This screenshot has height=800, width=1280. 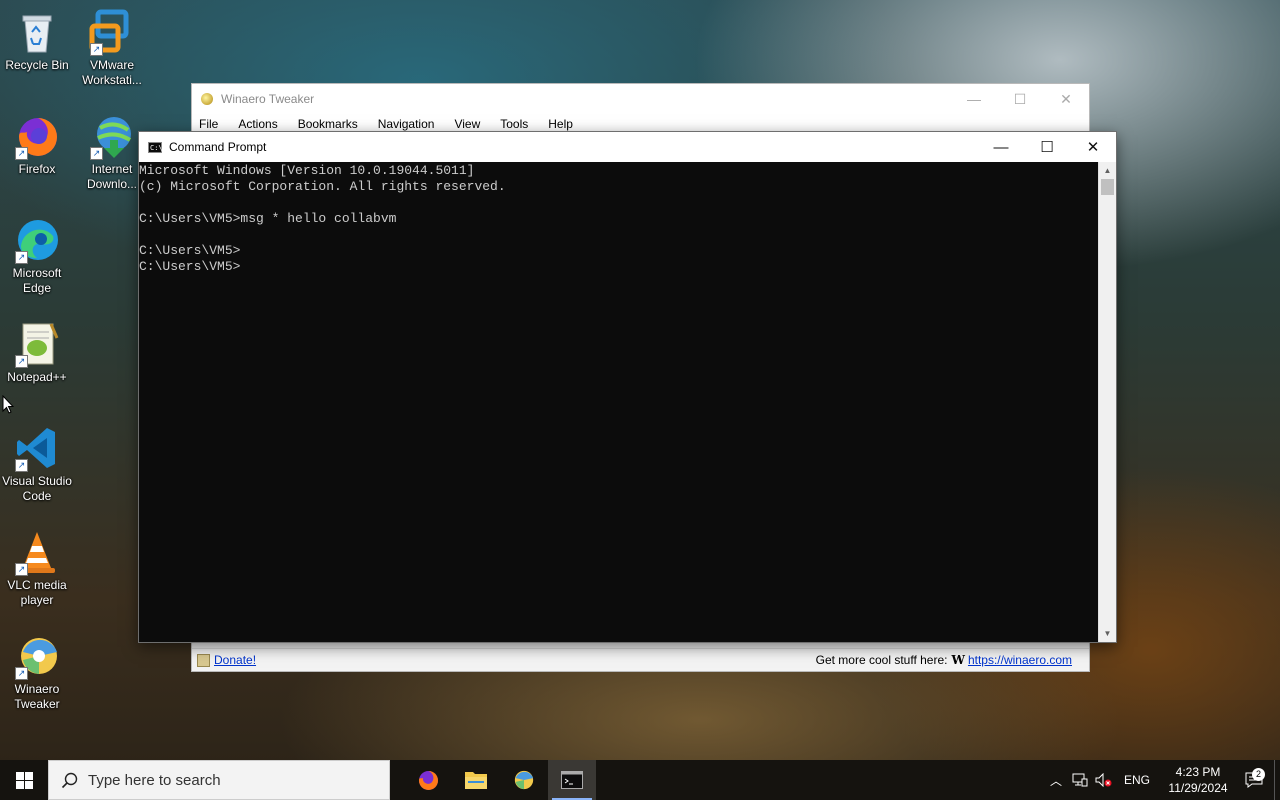 I want to click on show-hidden-icons-button: ︿, so click(x=1056, y=780).